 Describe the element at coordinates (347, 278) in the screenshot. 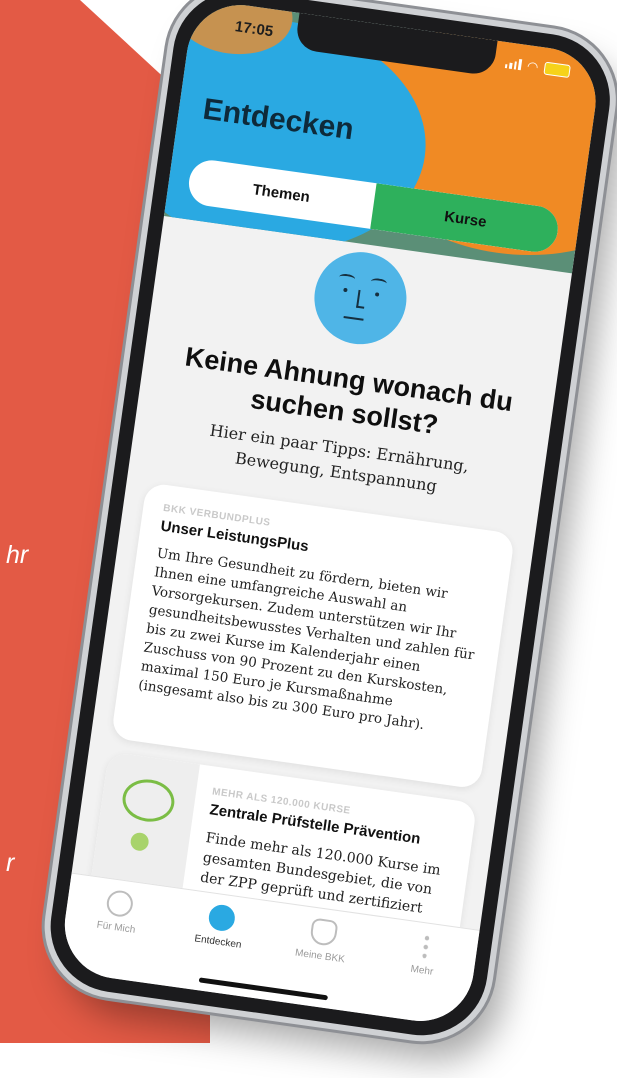

I see `left-brow` at that location.